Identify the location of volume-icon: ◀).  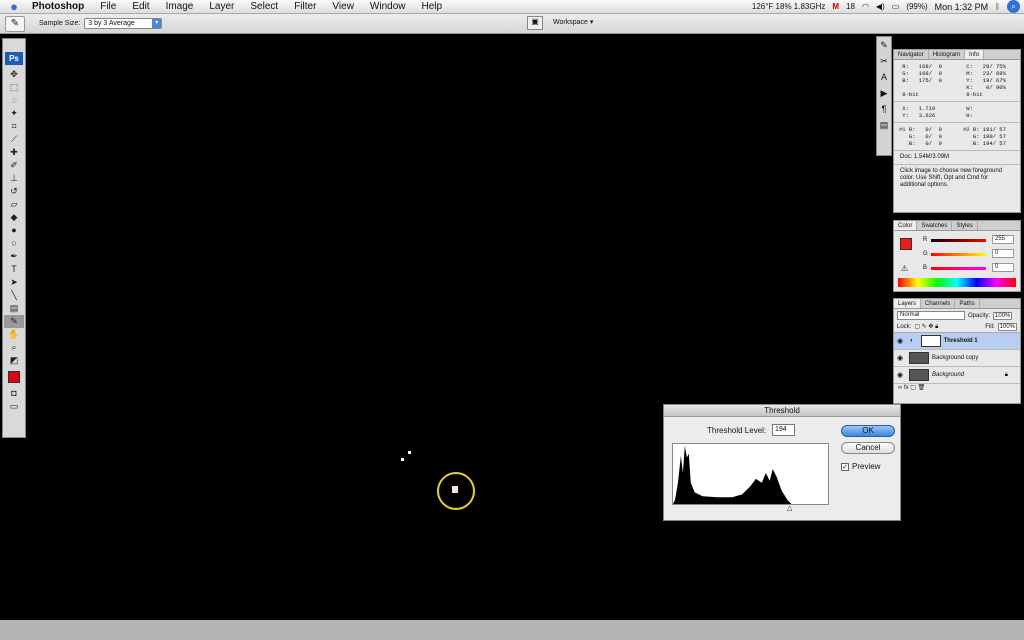
(880, 6).